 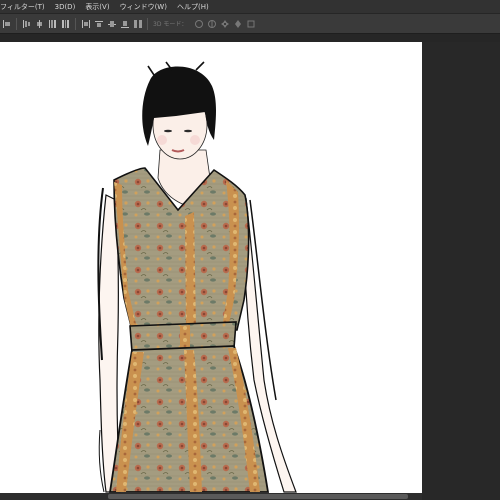 What do you see at coordinates (98, 23) in the screenshot?
I see `distribute-left-icon` at bounding box center [98, 23].